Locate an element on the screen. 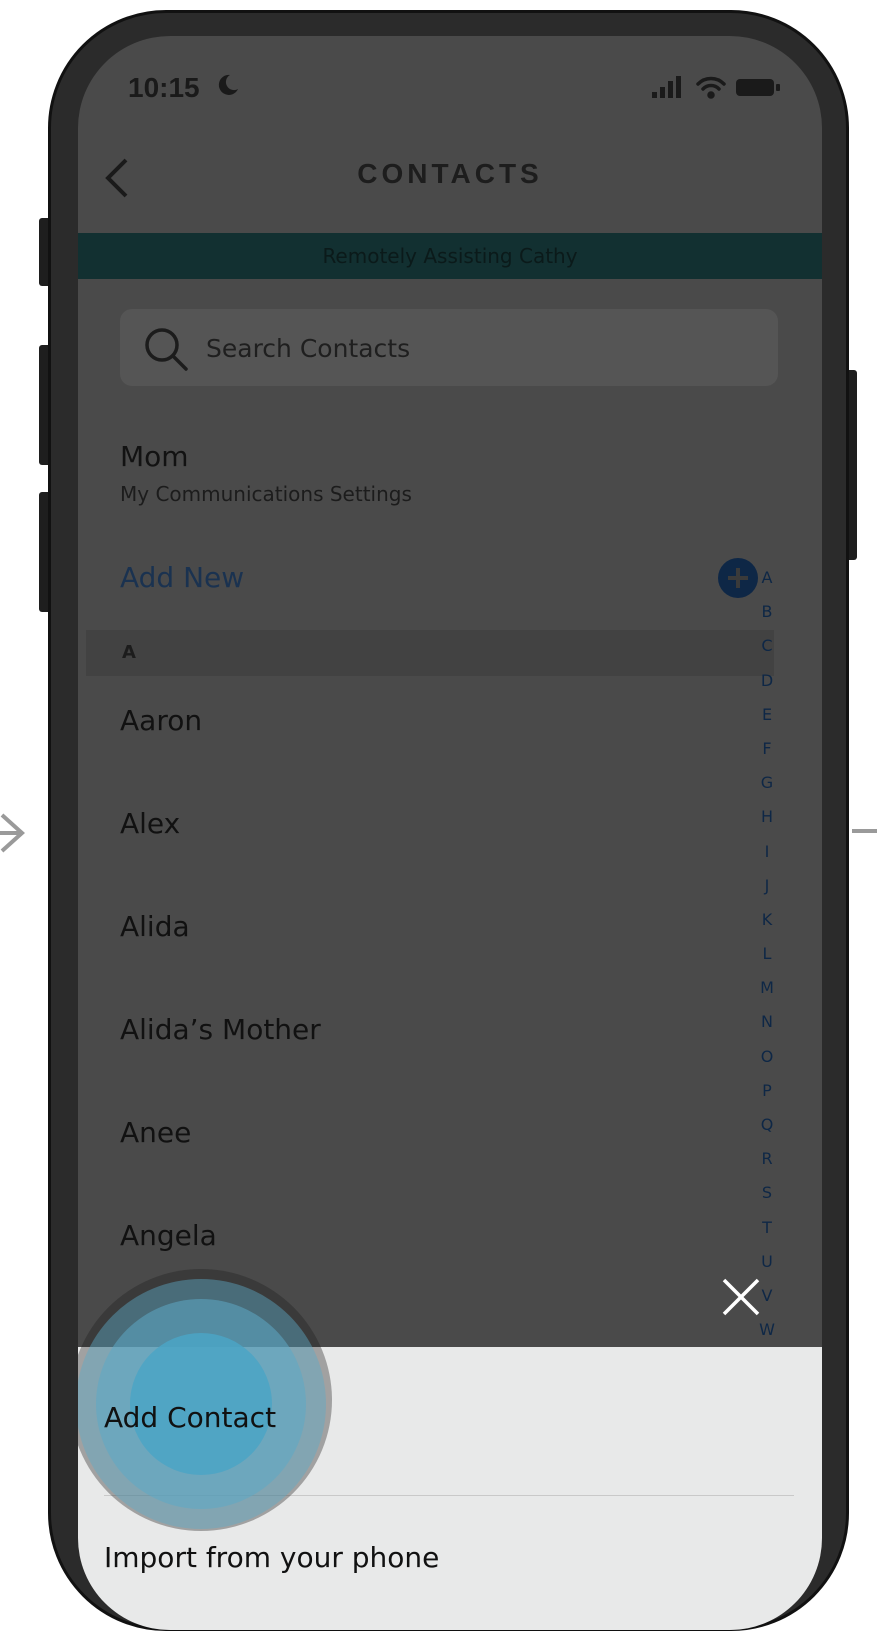 Image resolution: width=877 pixels, height=1631 pixels. alphabet-letter: S is located at coordinates (767, 1193).